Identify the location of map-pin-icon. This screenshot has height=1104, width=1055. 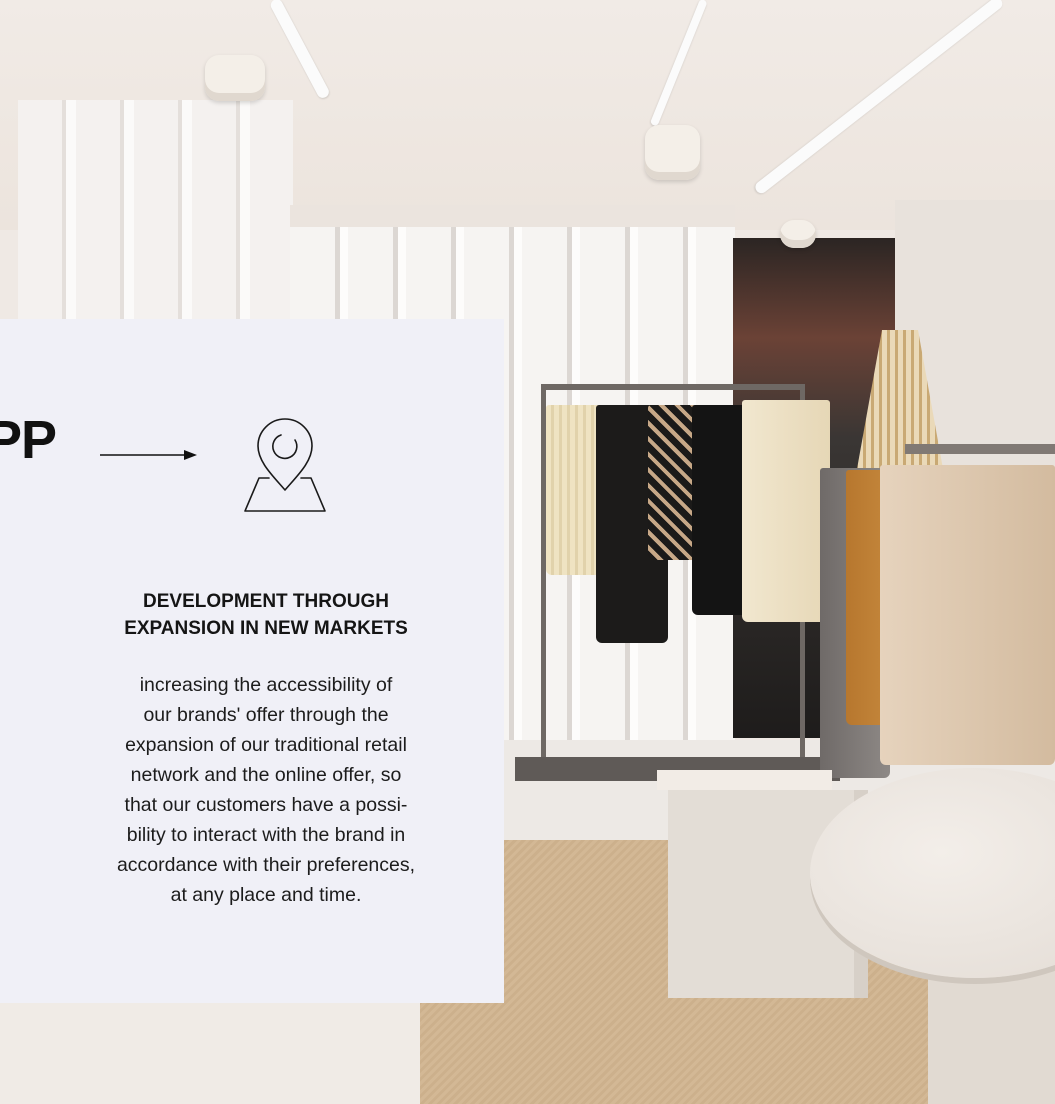
(285, 465).